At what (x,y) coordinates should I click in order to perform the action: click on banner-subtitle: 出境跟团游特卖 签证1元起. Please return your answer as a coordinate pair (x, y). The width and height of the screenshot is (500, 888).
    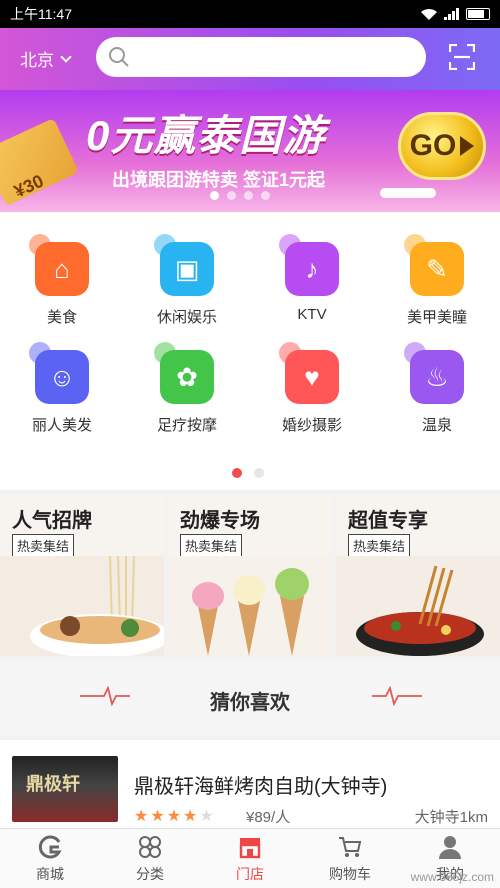
    Looking at the image, I should click on (219, 180).